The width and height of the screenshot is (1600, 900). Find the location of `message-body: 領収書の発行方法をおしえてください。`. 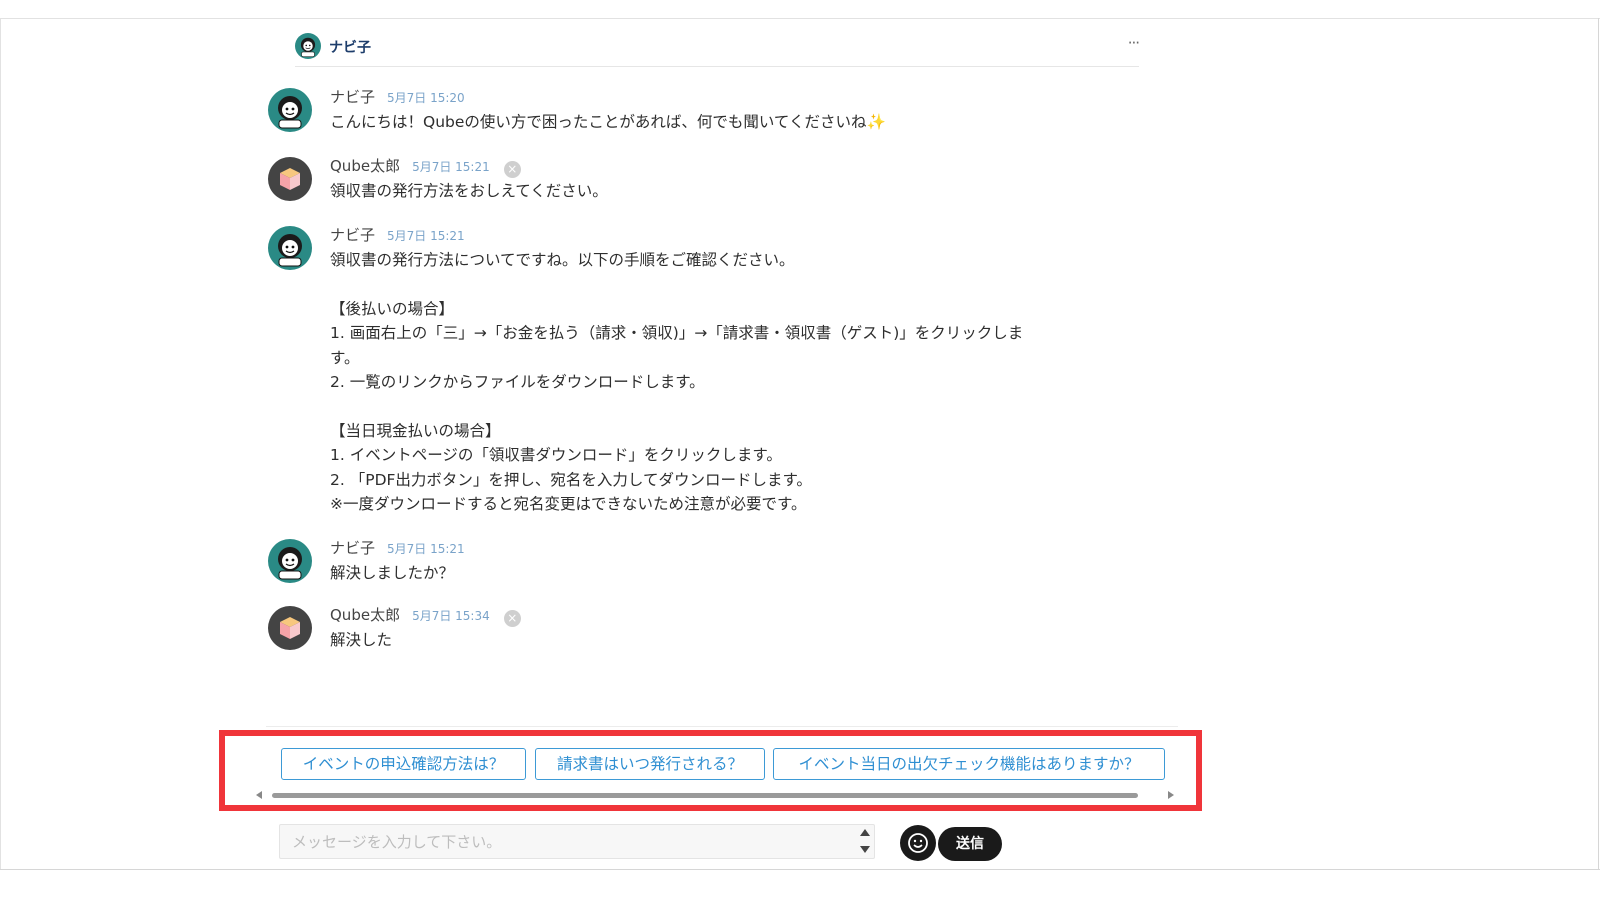

message-body: 領収書の発行方法をおしえてください。 is located at coordinates (469, 191).